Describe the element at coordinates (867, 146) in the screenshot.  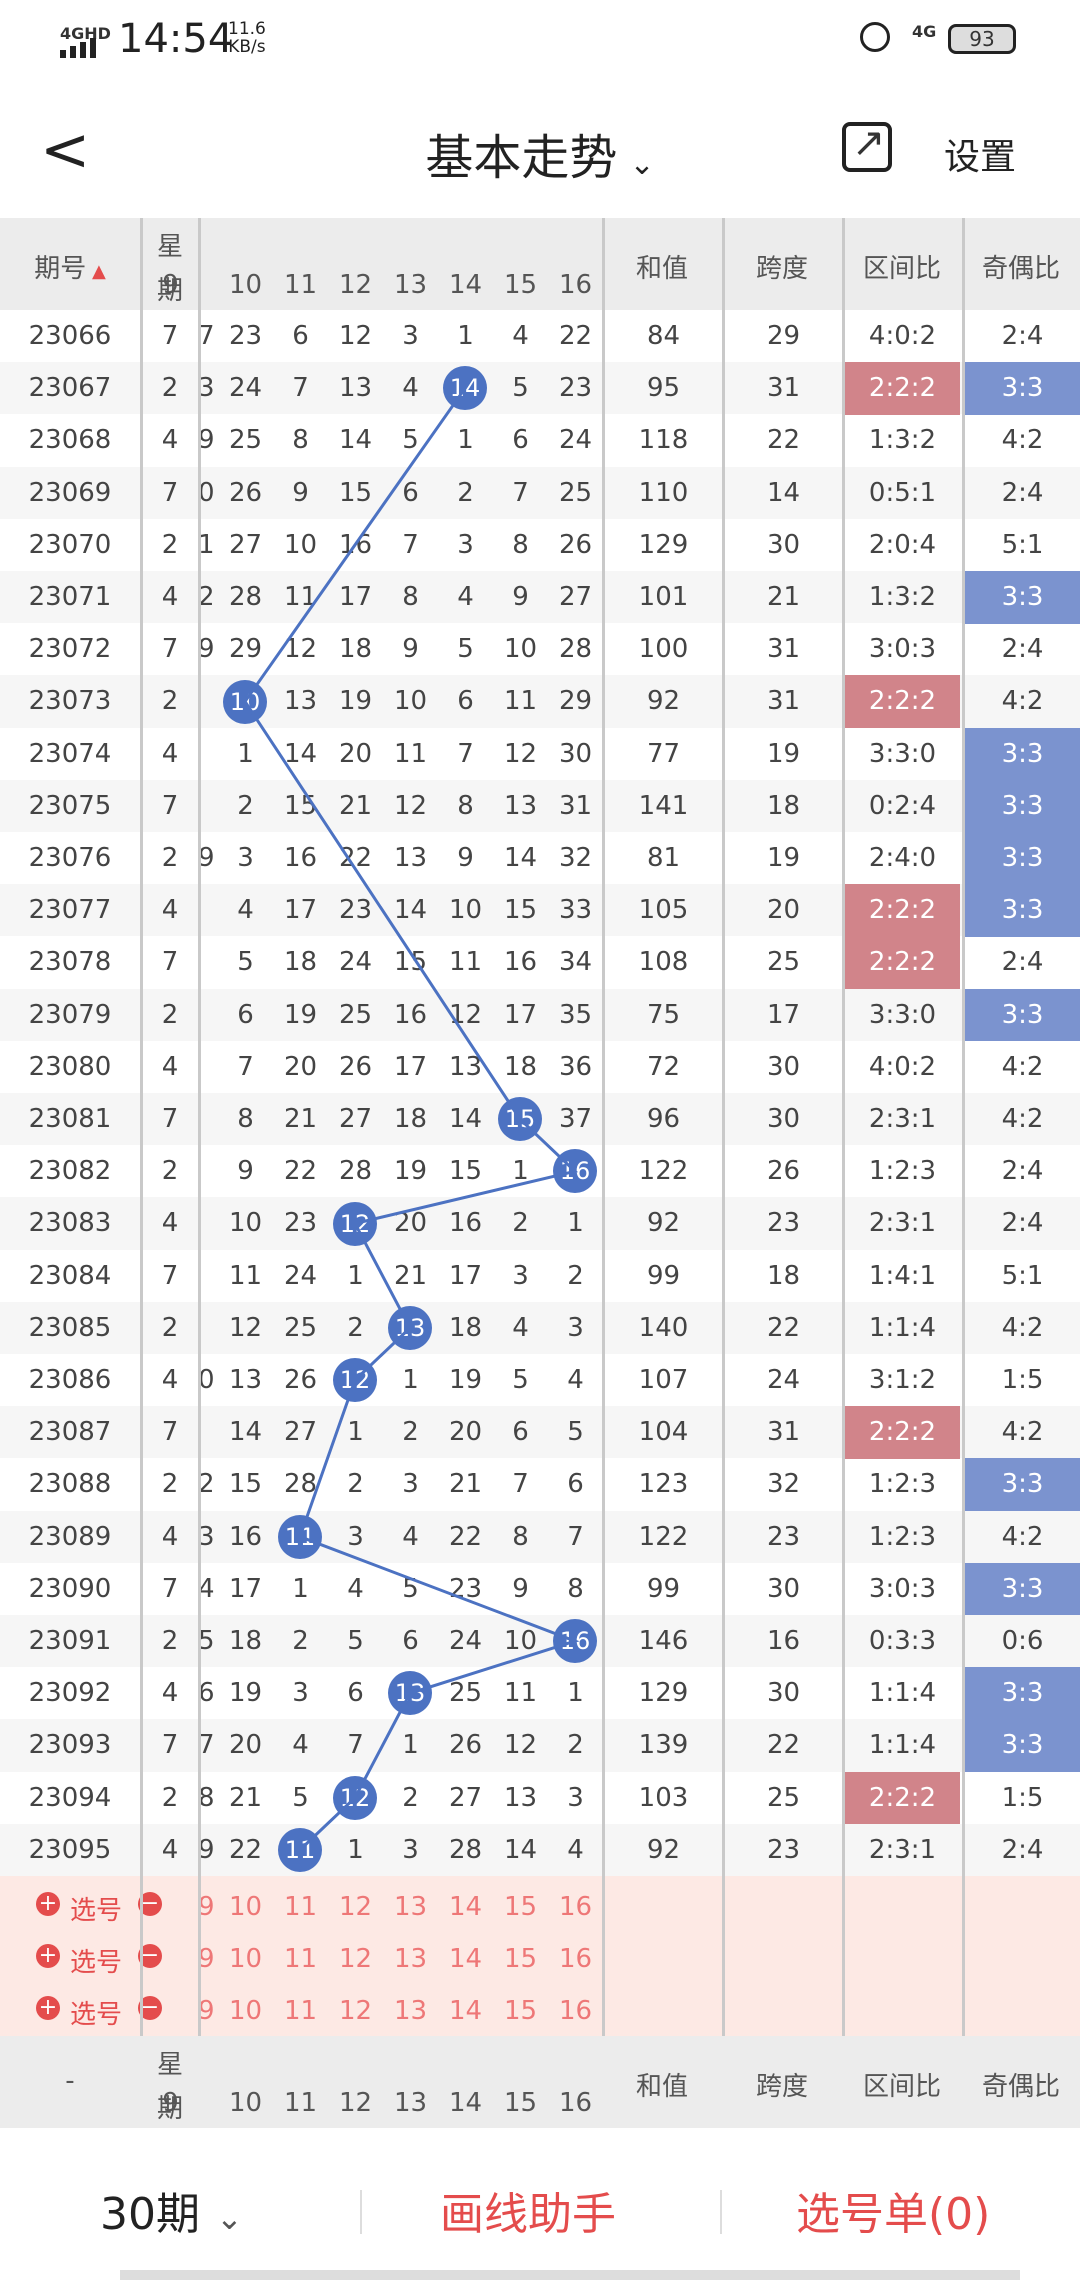
I see `share-icon` at that location.